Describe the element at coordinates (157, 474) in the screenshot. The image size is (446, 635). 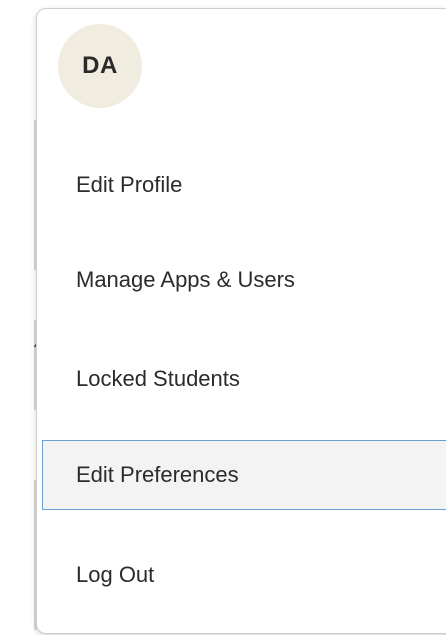
I see `menu-item-label: Edit Preferences` at that location.